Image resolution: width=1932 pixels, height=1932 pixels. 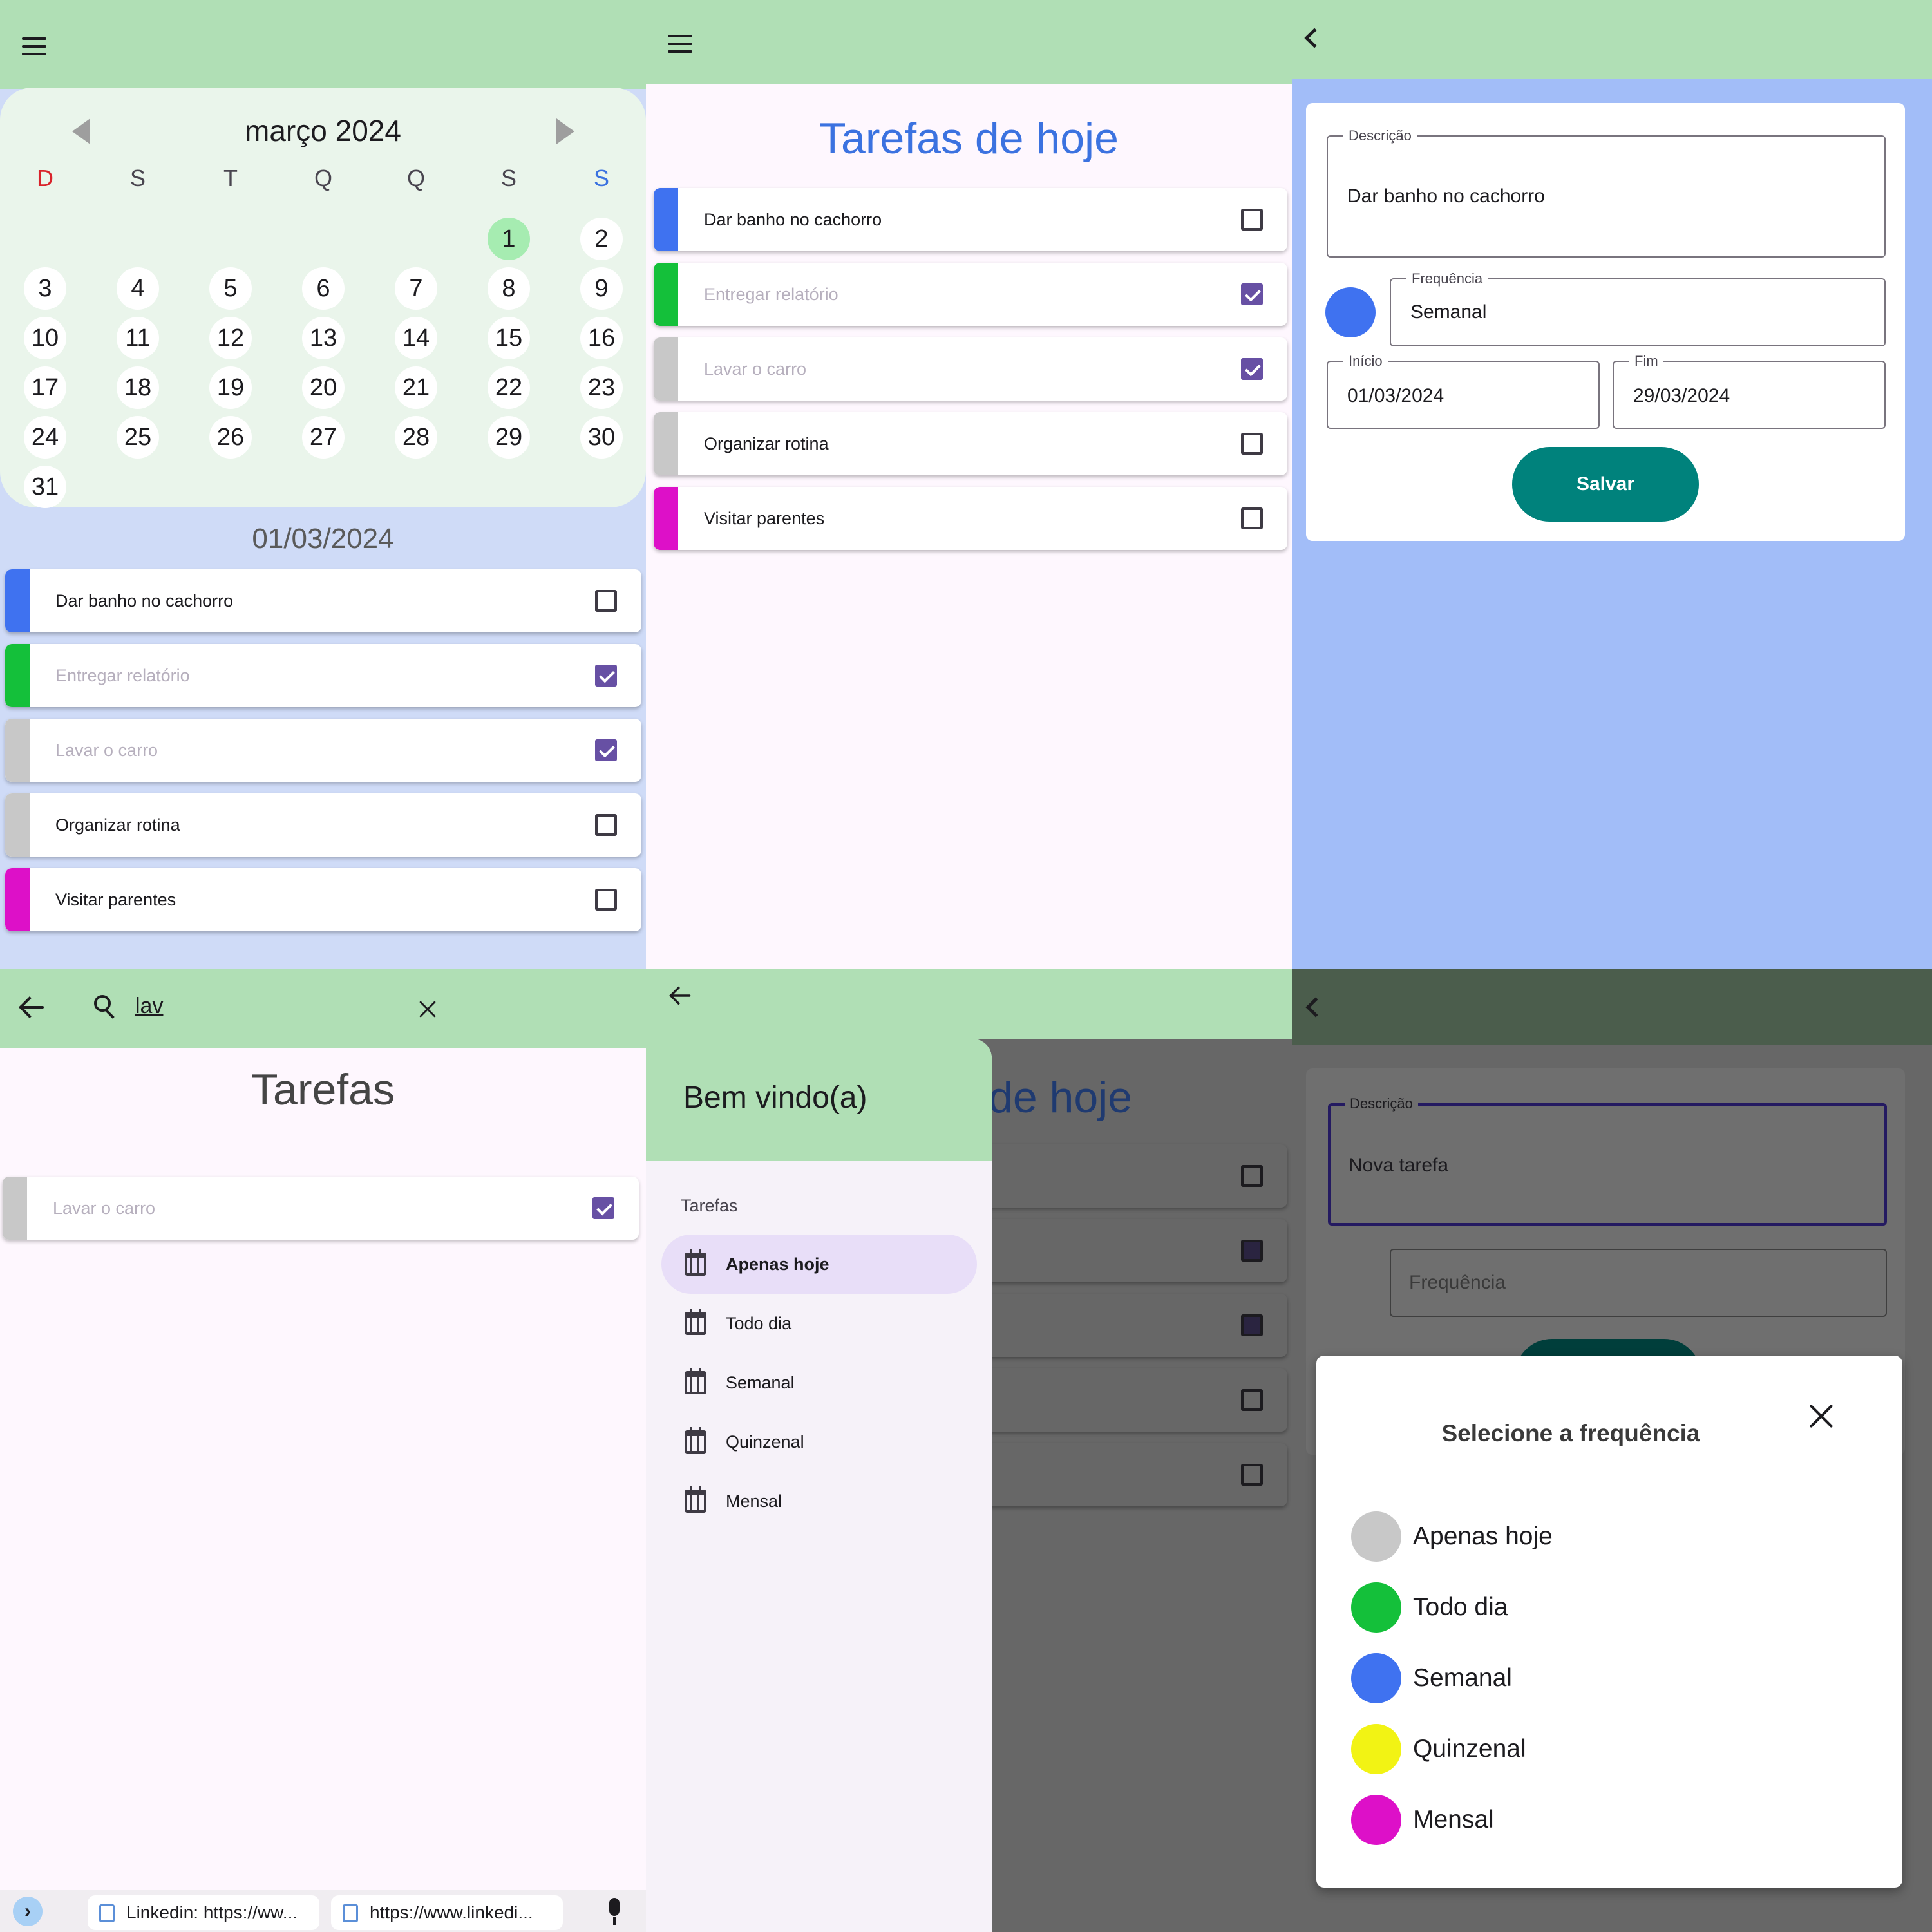 What do you see at coordinates (323, 288) in the screenshot?
I see `calendar-day: 6` at bounding box center [323, 288].